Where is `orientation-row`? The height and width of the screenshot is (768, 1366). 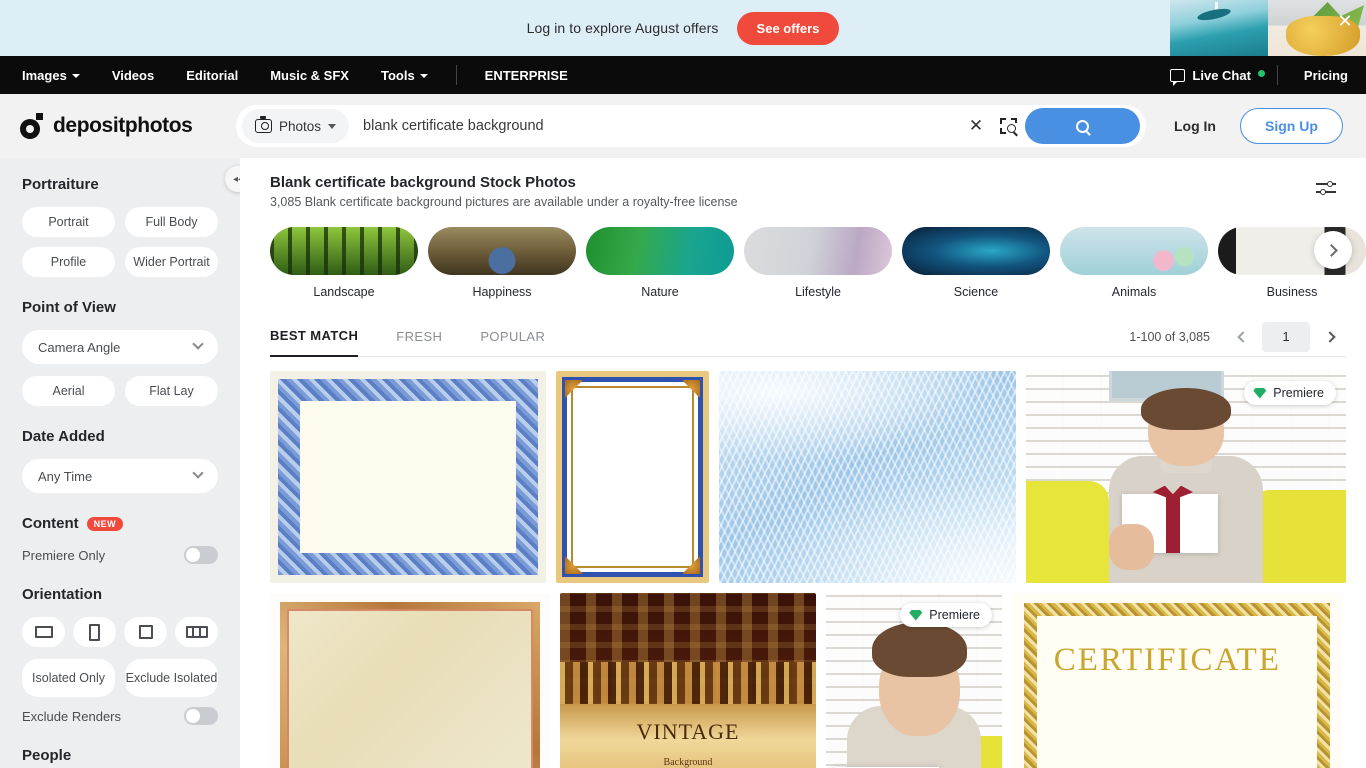 orientation-row is located at coordinates (120, 632).